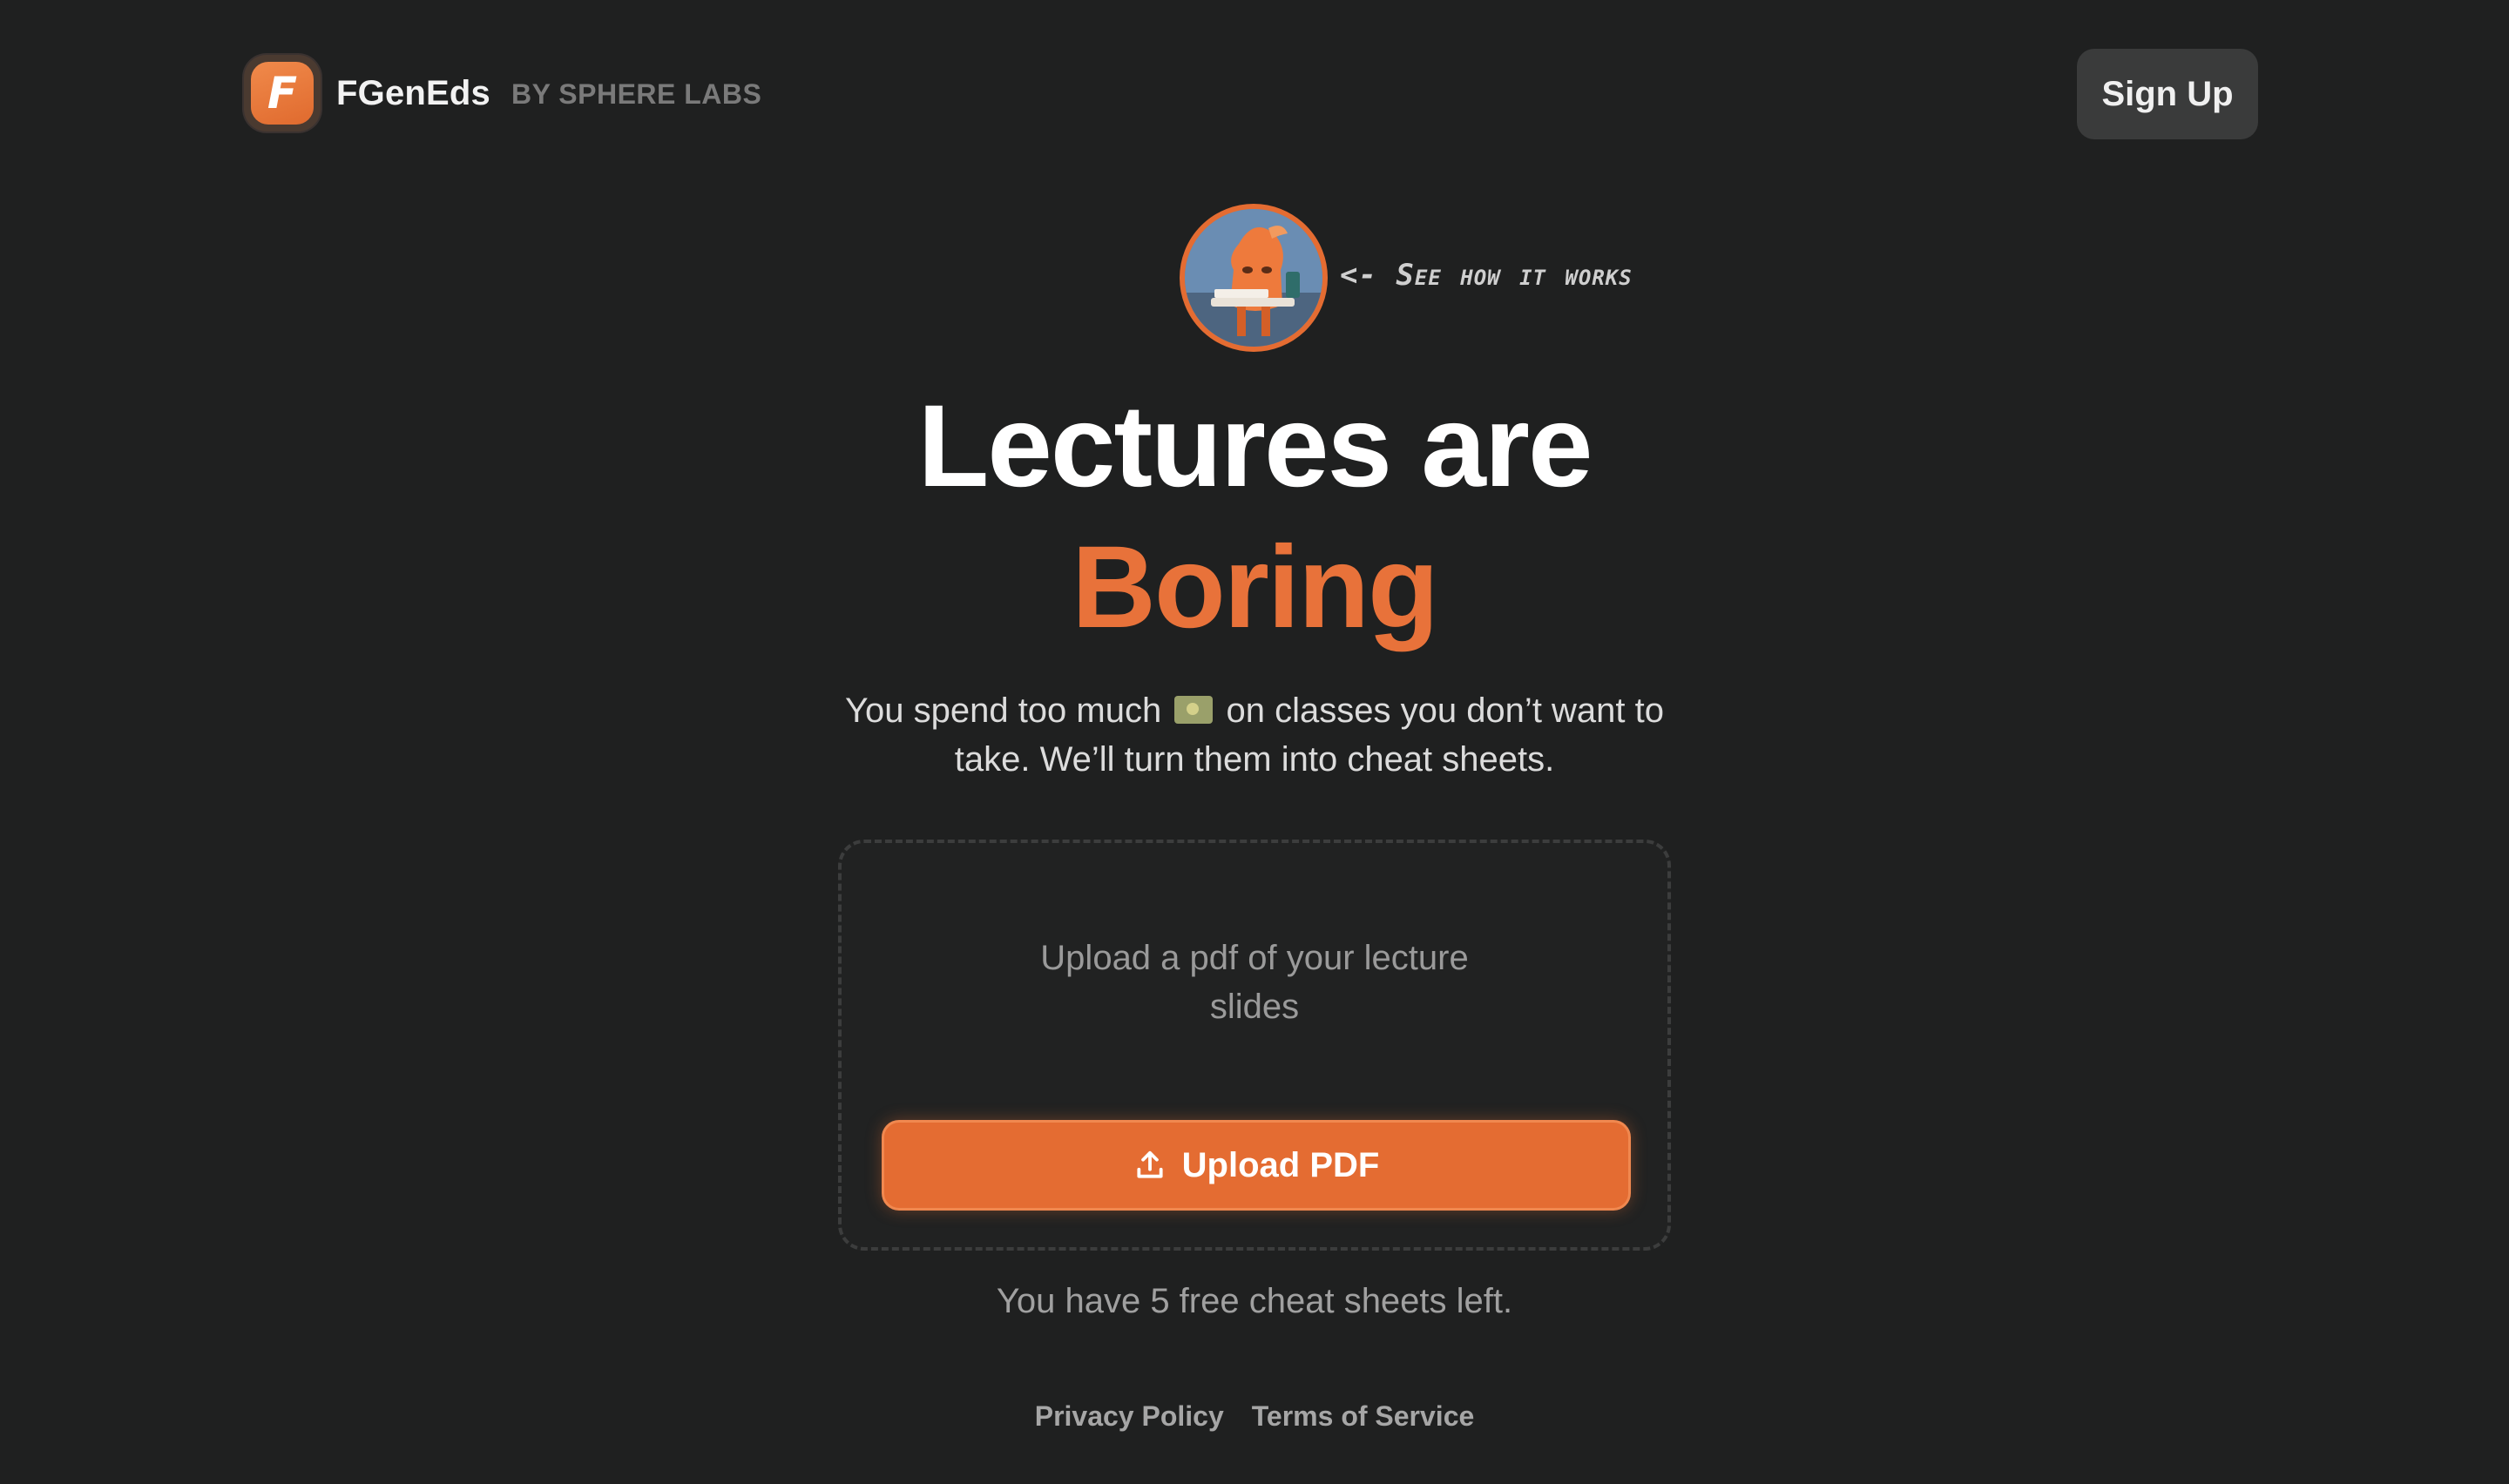 This screenshot has width=2509, height=1484. Describe the element at coordinates (2167, 94) in the screenshot. I see `sign-up-button: Sign Up` at that location.